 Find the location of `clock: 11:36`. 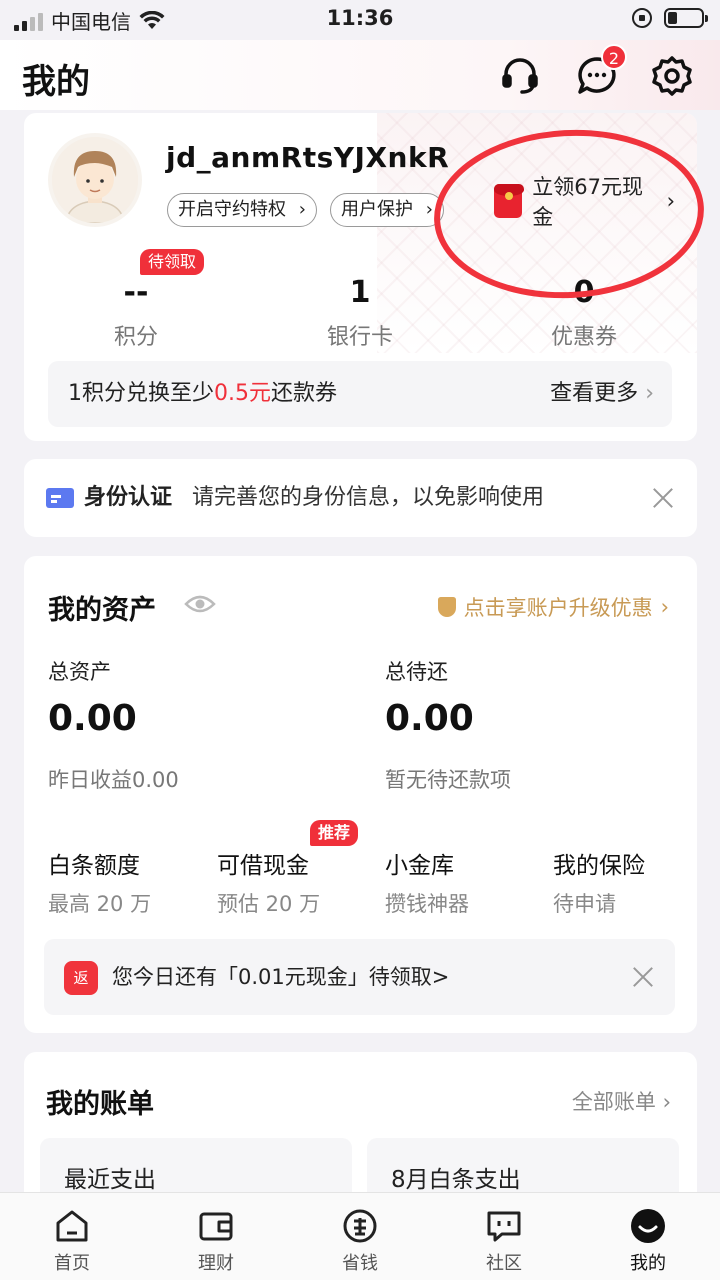

clock: 11:36 is located at coordinates (360, 18).